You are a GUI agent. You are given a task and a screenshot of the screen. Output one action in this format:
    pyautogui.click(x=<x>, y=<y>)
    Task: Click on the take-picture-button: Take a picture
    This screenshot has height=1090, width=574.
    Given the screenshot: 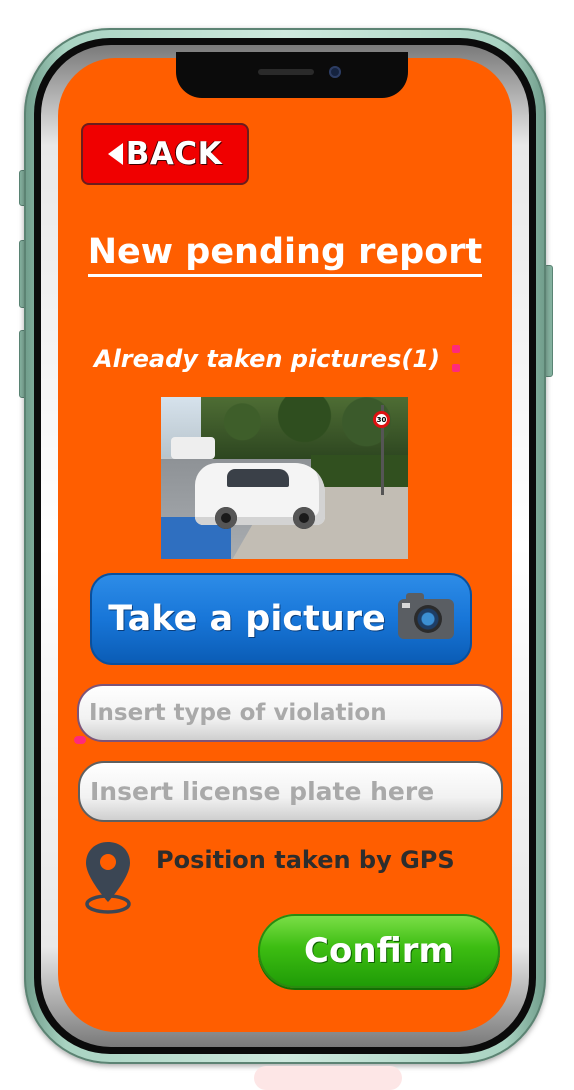 What is the action you would take?
    pyautogui.click(x=281, y=619)
    